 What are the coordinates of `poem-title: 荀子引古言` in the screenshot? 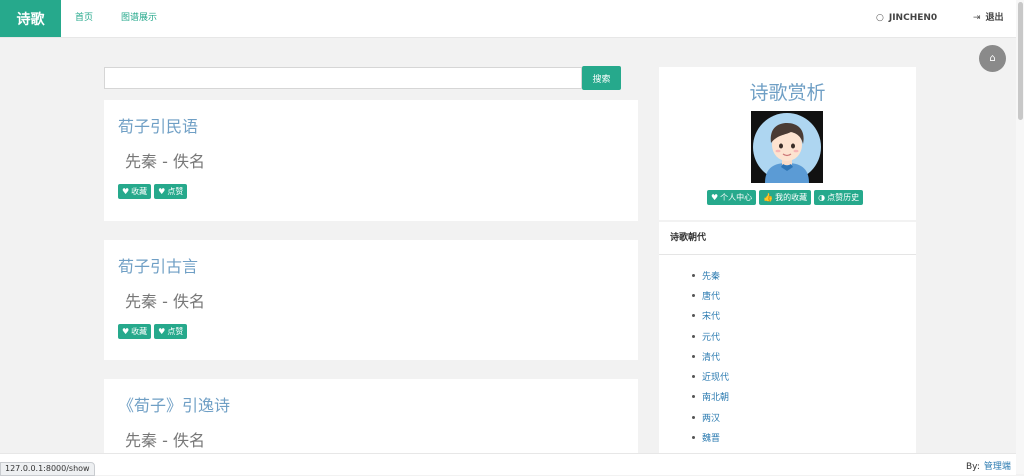 It's located at (158, 265).